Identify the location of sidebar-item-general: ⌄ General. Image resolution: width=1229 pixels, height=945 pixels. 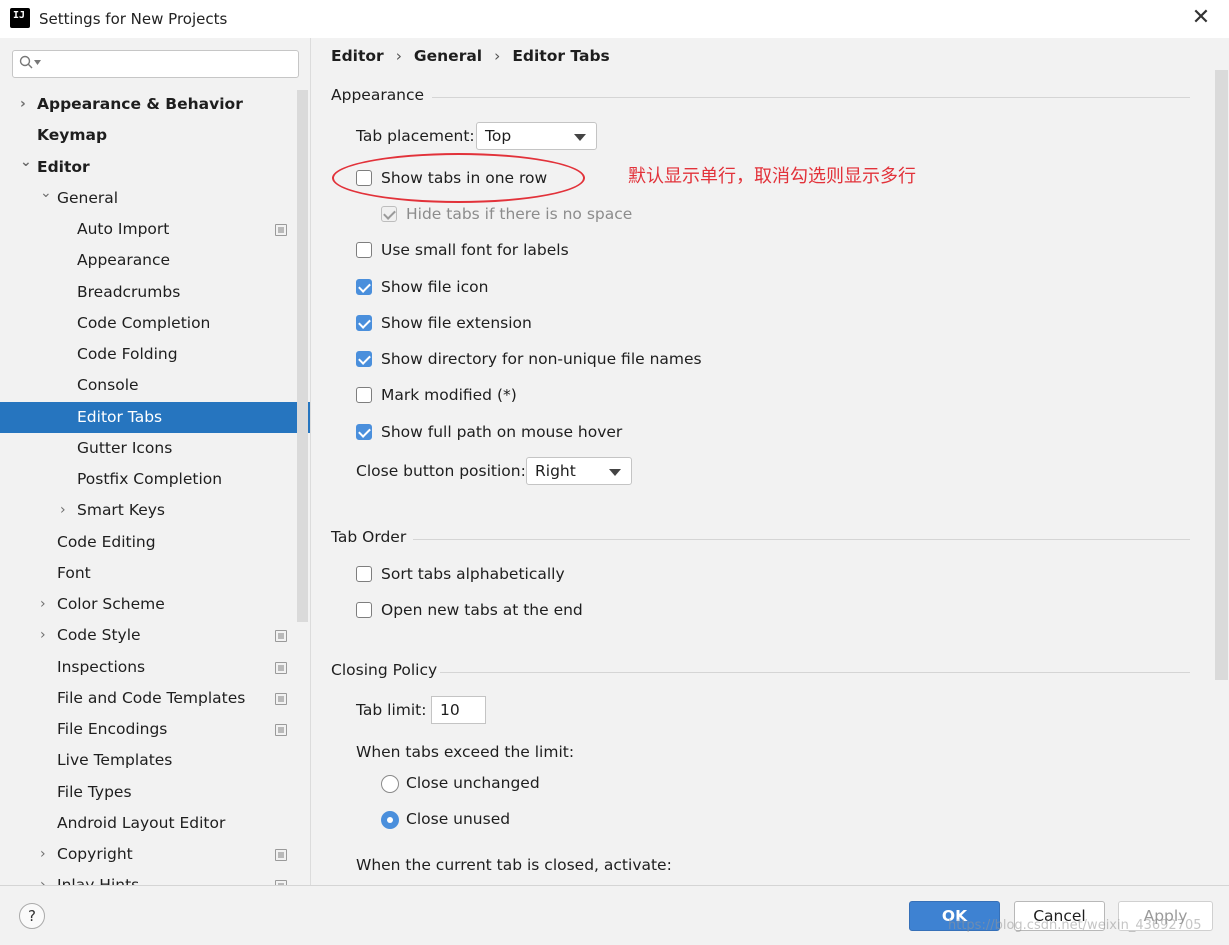
(148, 198).